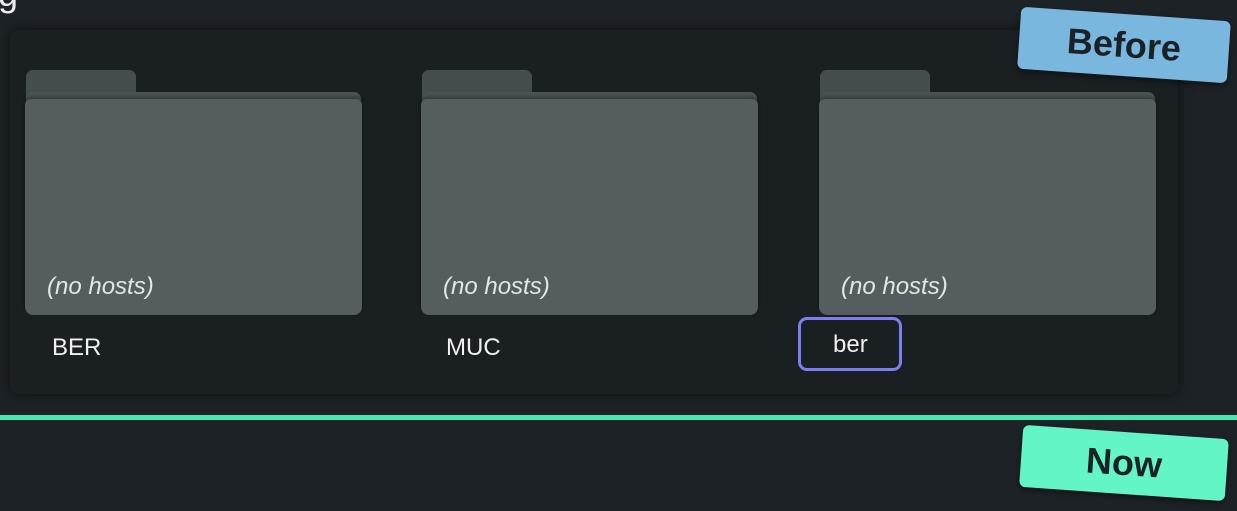  I want to click on folder-label-muc: MUC, so click(473, 348).